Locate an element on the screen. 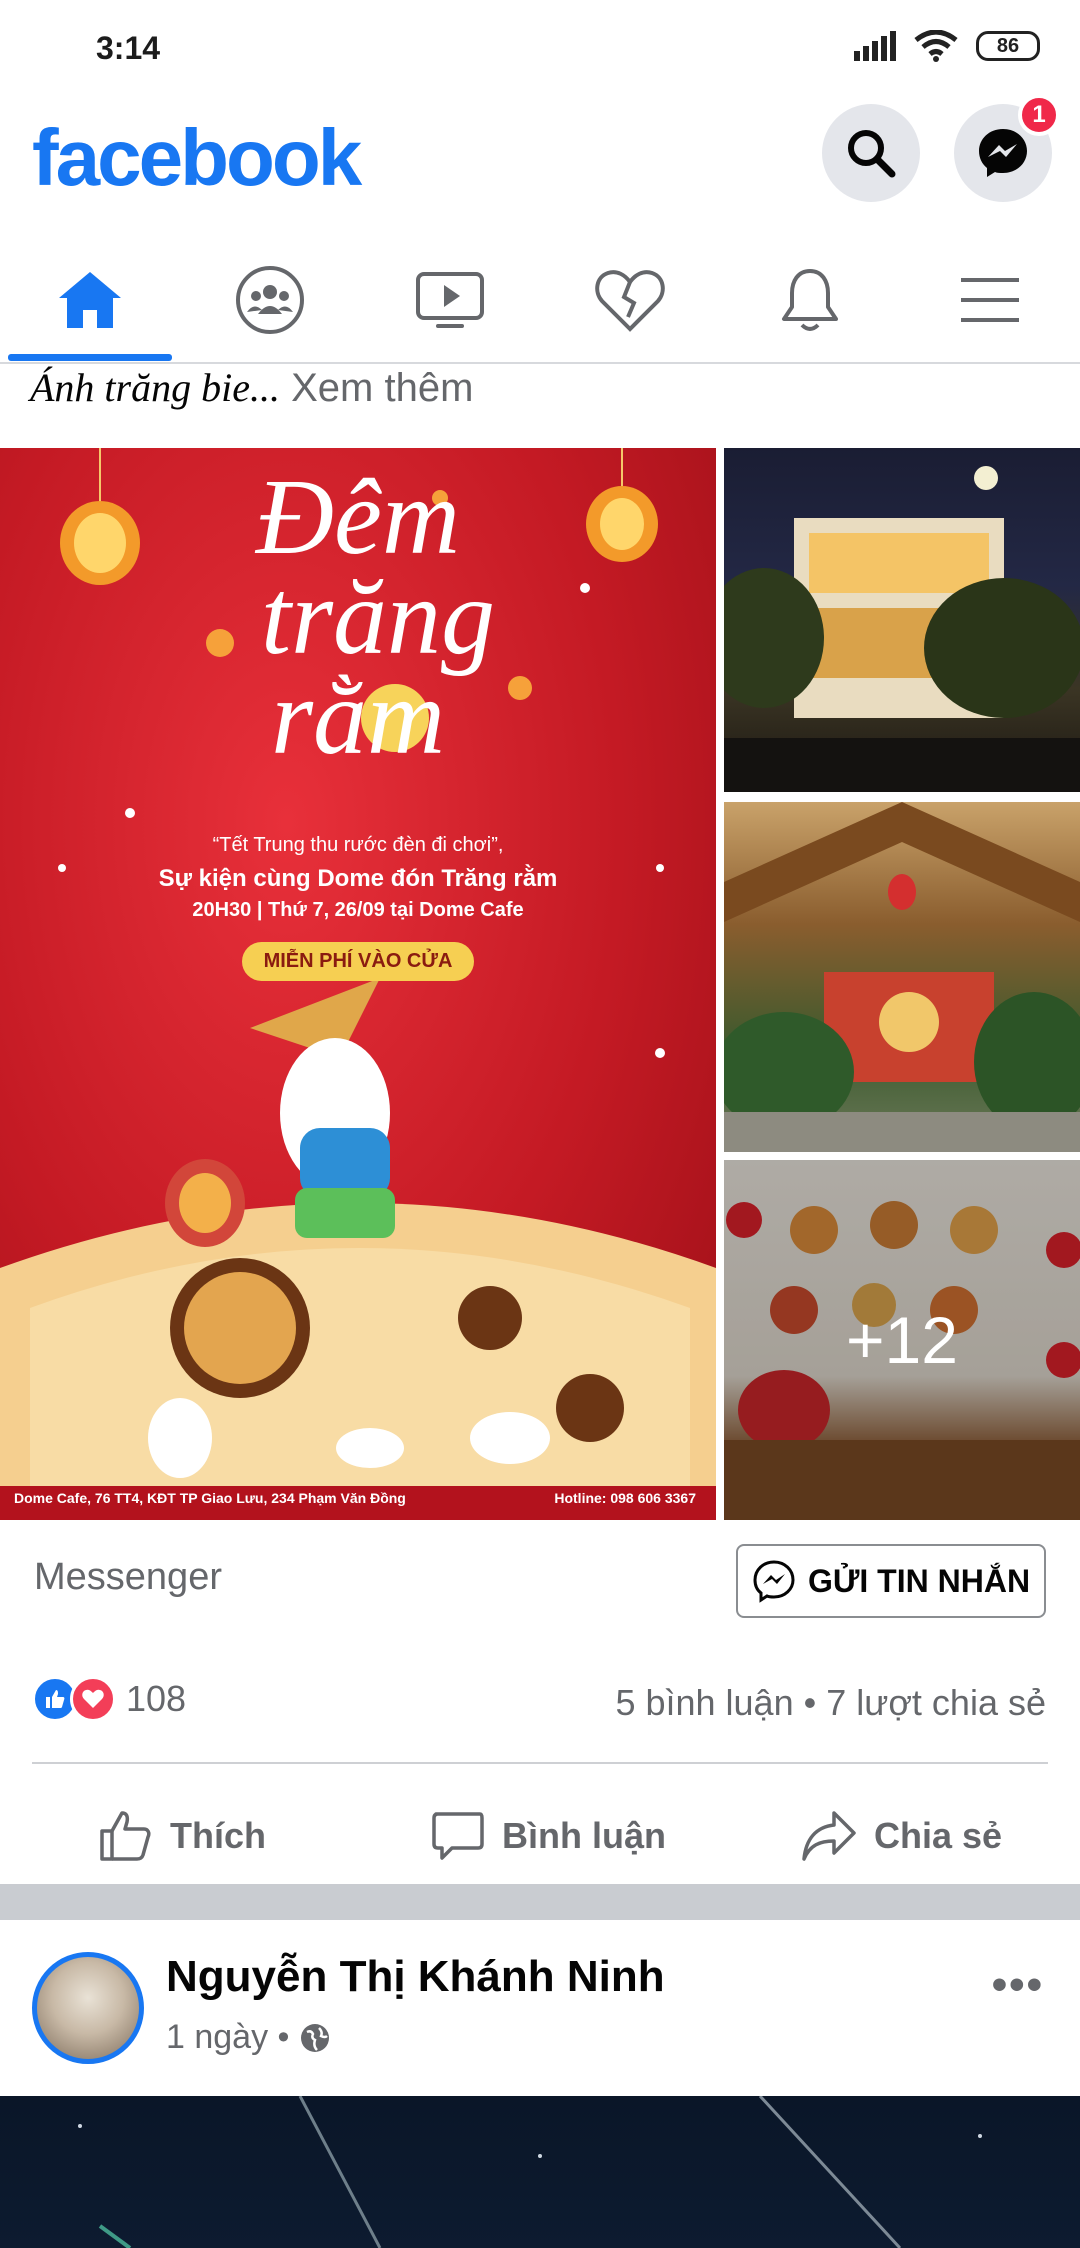 The height and width of the screenshot is (2248, 1080). dating-heart-icon is located at coordinates (630, 301).